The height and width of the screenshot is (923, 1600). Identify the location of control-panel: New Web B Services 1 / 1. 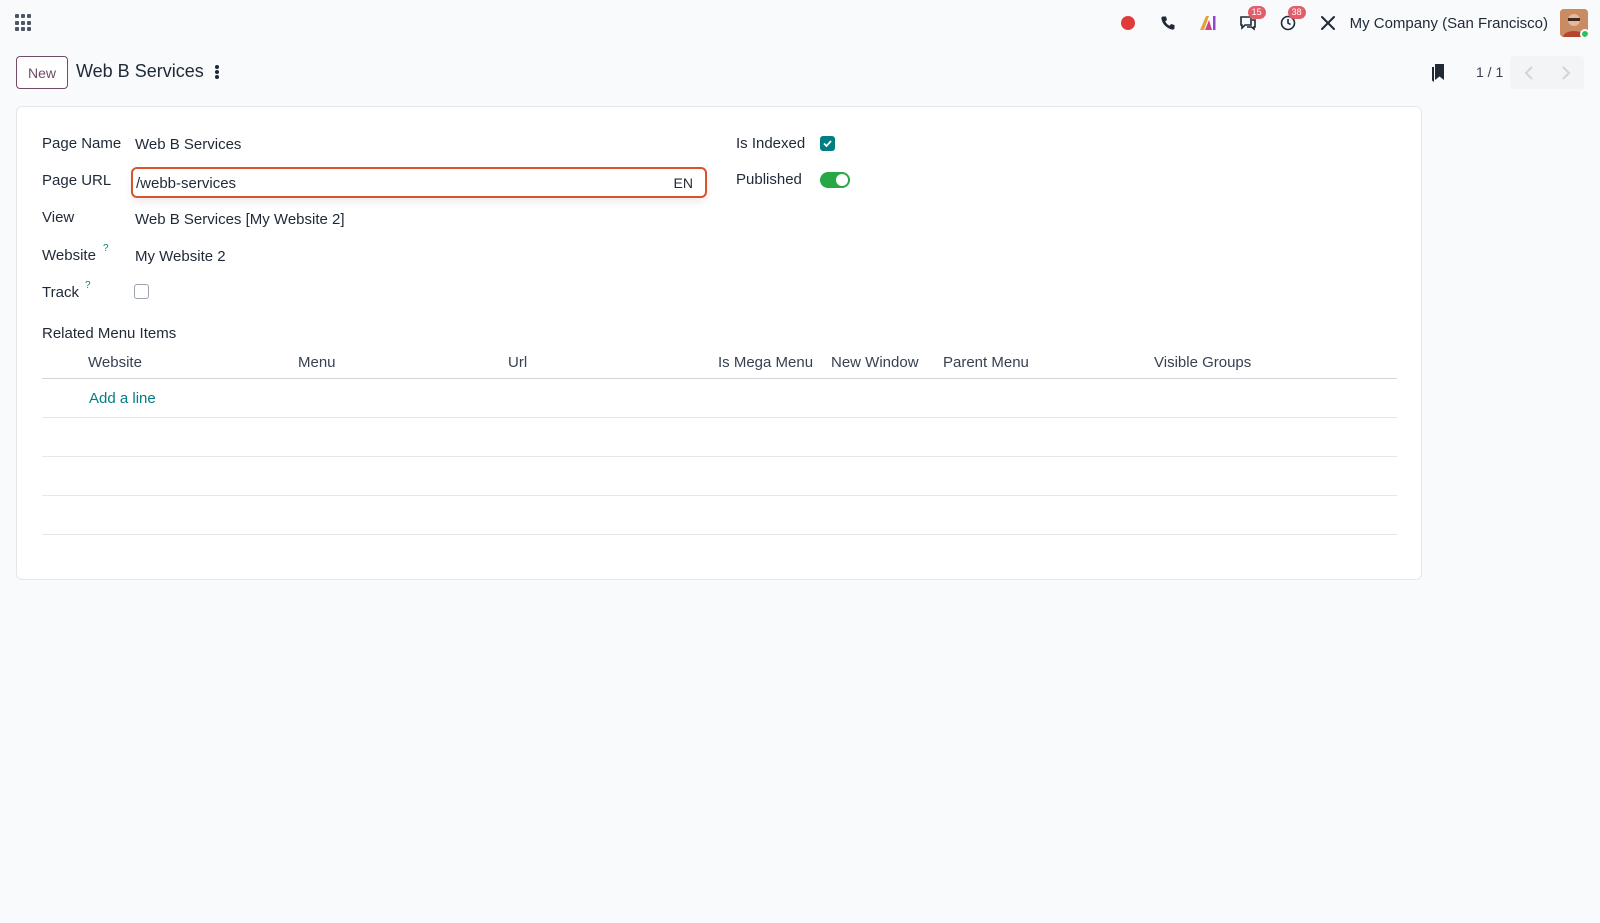
(800, 72).